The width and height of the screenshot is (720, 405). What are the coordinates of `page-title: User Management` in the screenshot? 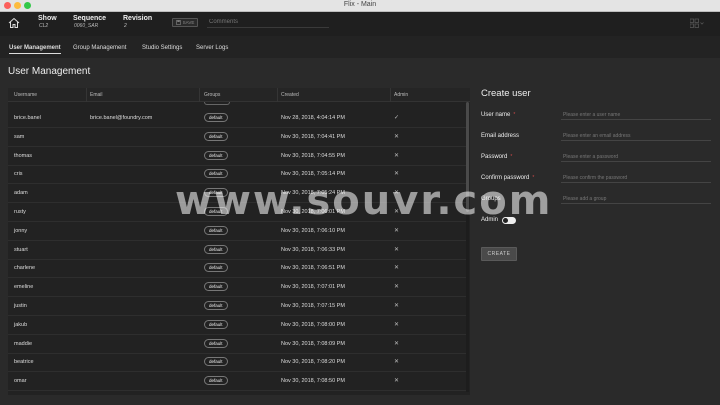 It's located at (49, 71).